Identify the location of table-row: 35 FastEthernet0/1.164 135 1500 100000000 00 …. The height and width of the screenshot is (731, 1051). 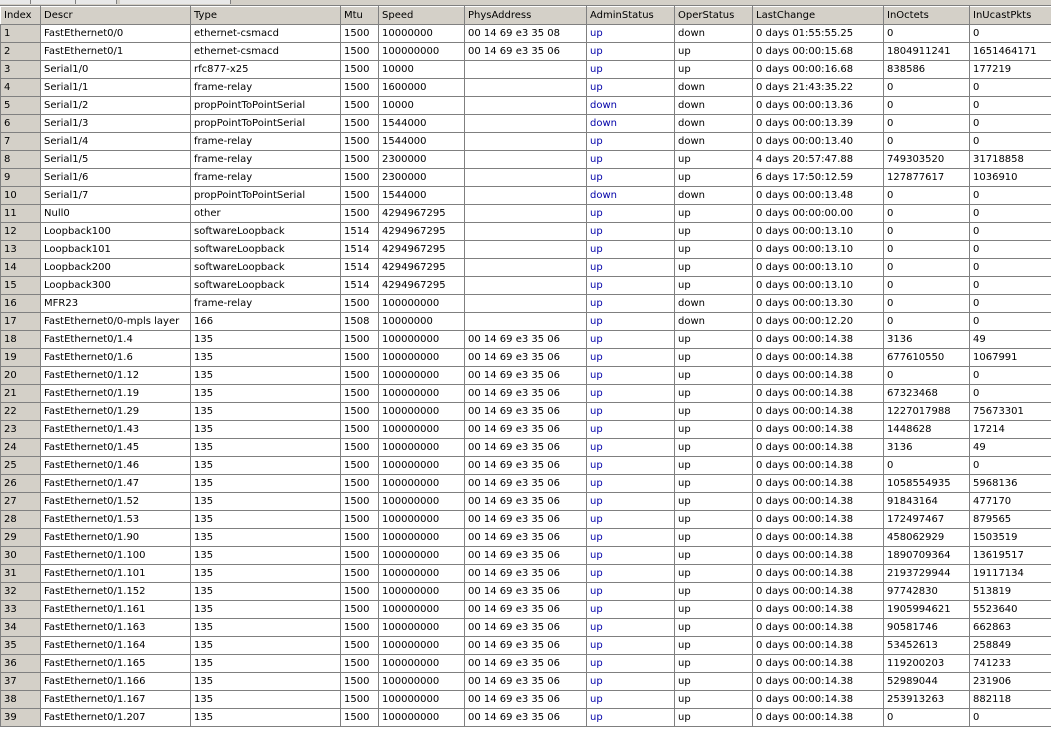
(525, 645).